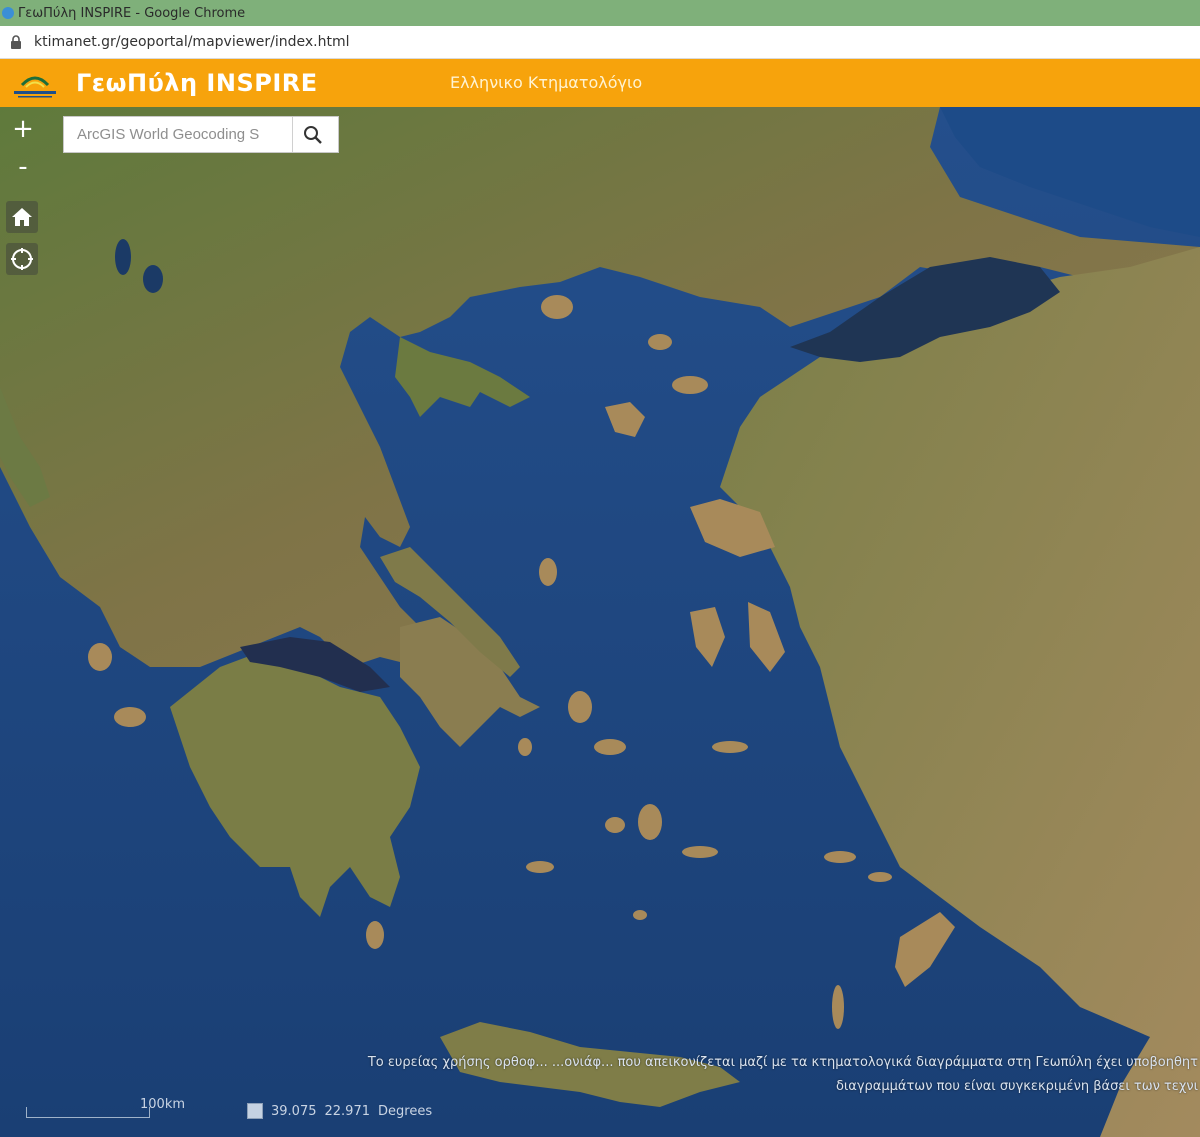 The width and height of the screenshot is (1200, 1137). Describe the element at coordinates (405, 1111) in the screenshot. I see `coord-unit: Degrees` at that location.